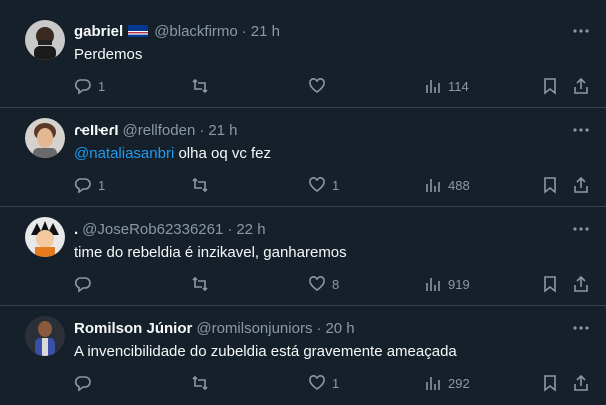 The image size is (606, 405). What do you see at coordinates (250, 229) in the screenshot?
I see `timestamp: 22 h` at bounding box center [250, 229].